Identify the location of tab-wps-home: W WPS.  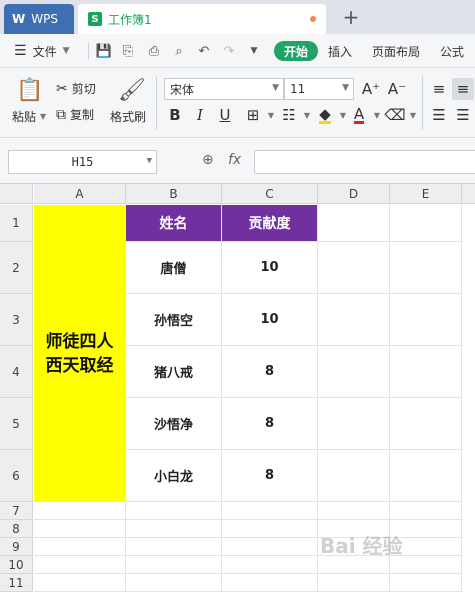
(39, 19).